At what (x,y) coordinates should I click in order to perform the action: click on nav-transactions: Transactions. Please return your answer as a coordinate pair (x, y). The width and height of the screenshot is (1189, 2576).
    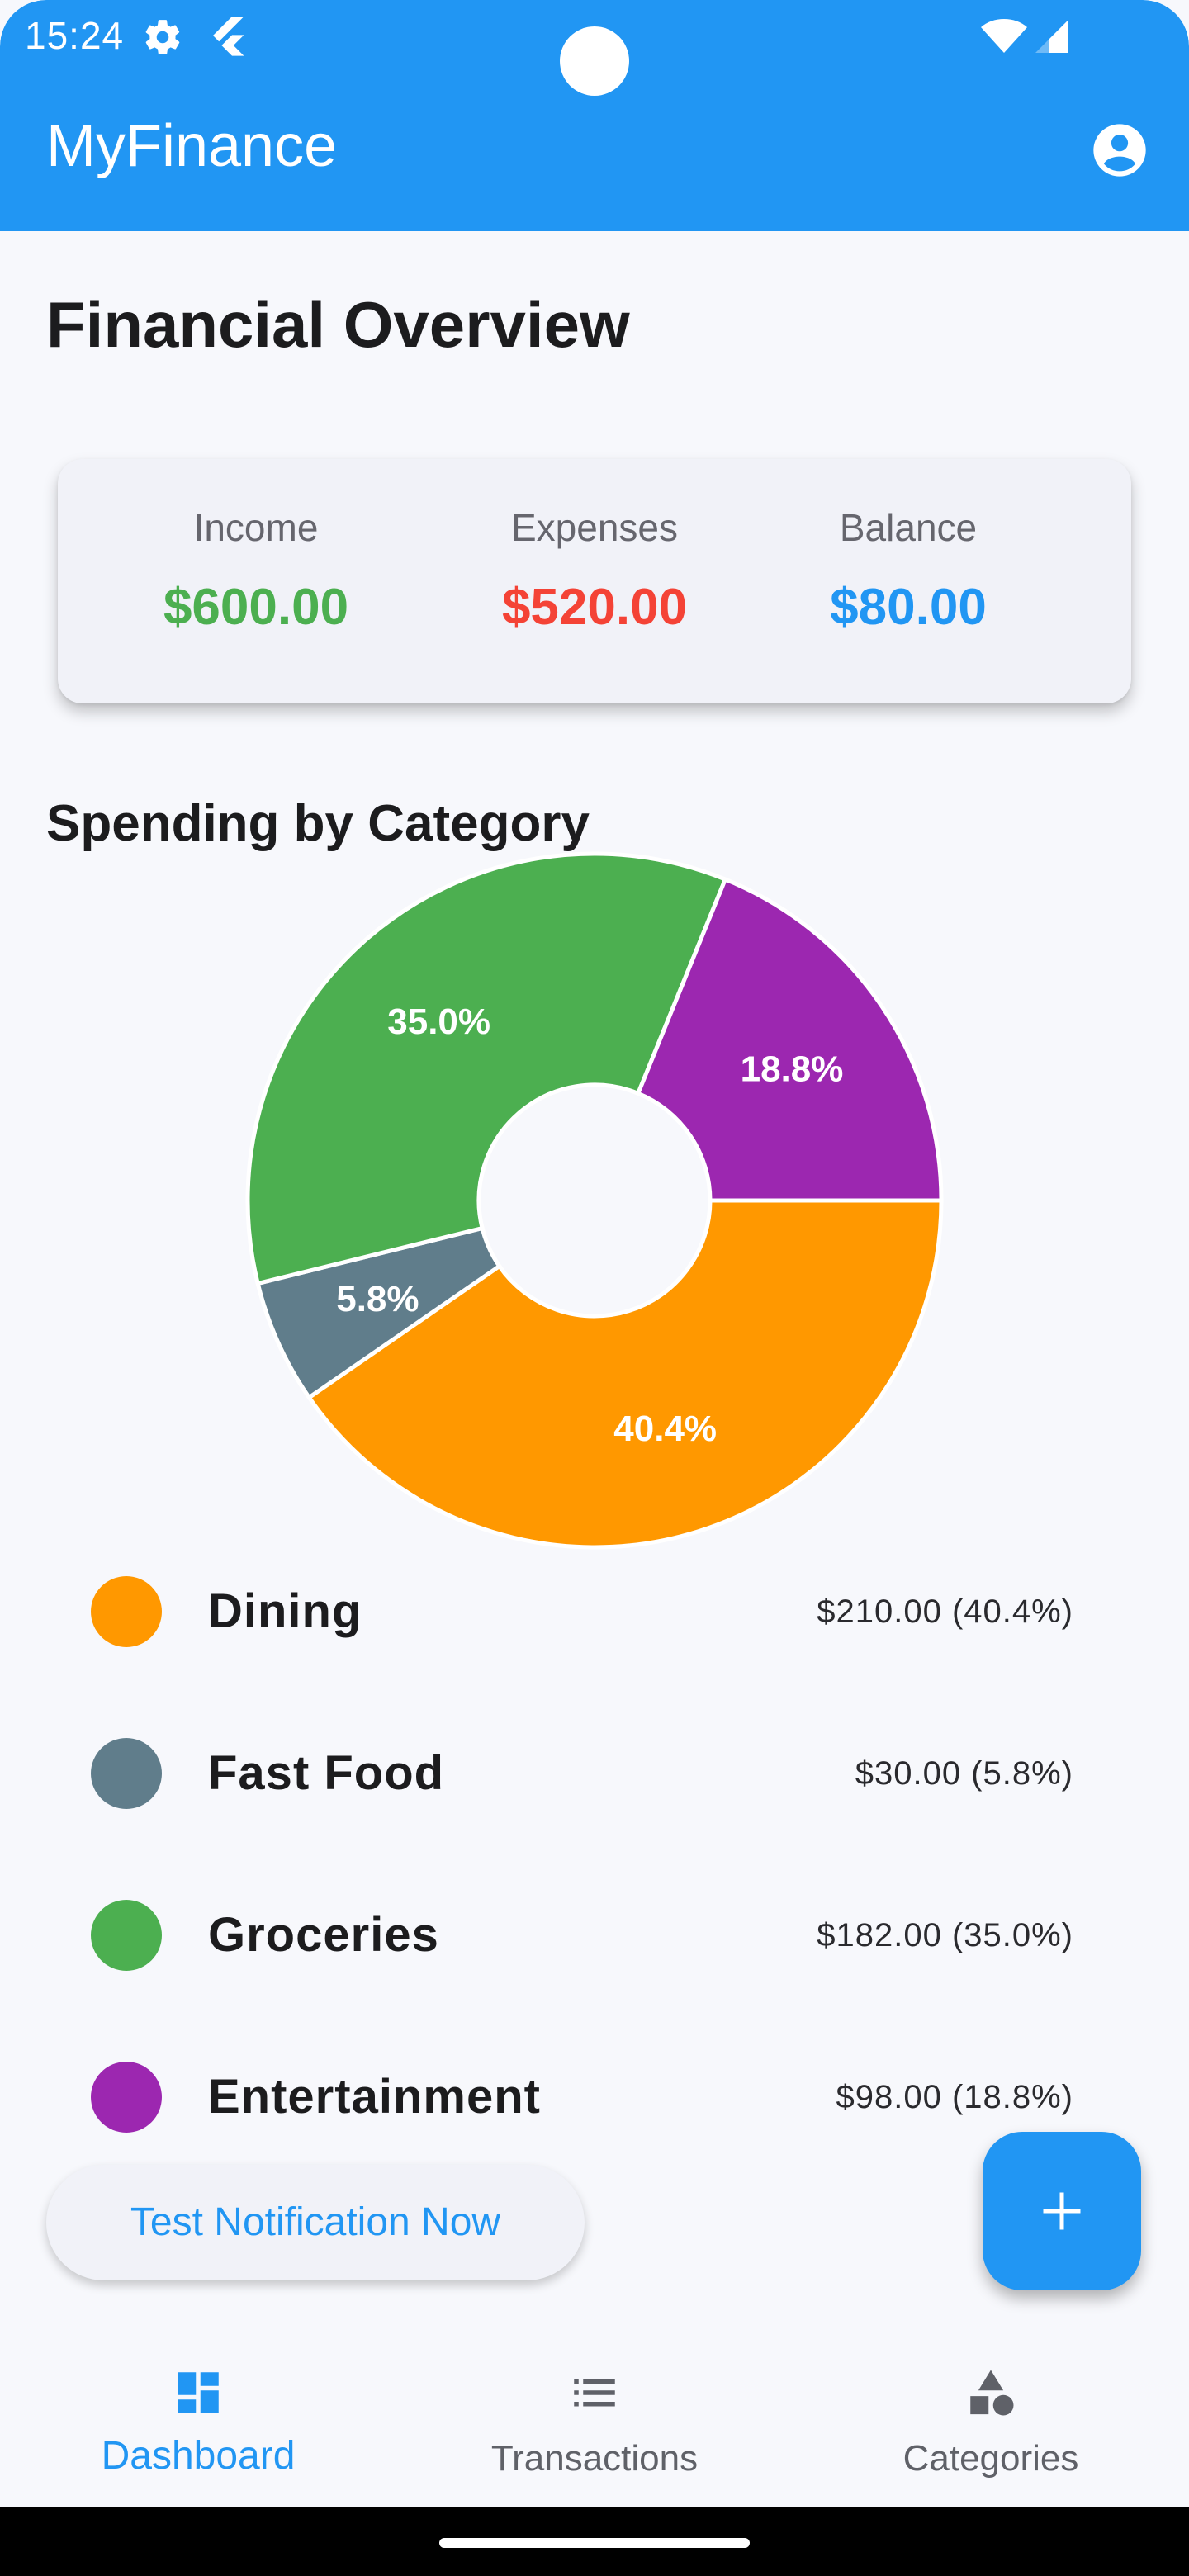
    Looking at the image, I should click on (594, 2422).